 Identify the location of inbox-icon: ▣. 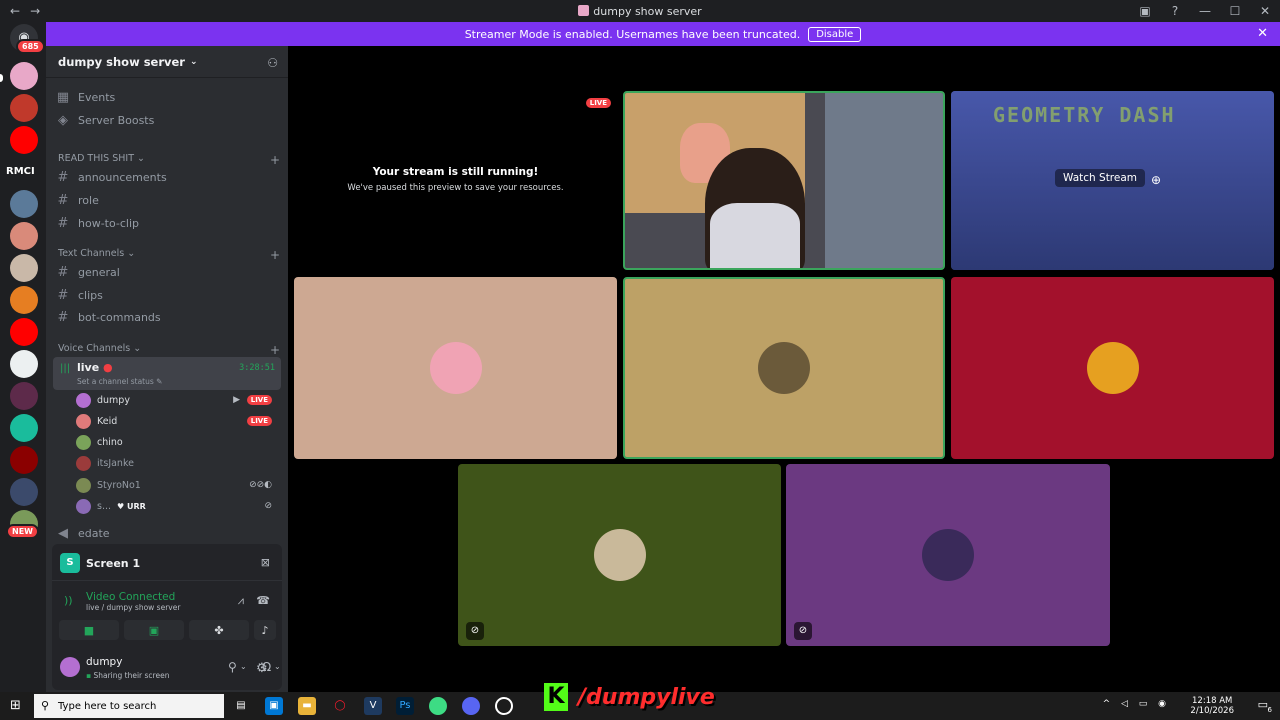
(1145, 11).